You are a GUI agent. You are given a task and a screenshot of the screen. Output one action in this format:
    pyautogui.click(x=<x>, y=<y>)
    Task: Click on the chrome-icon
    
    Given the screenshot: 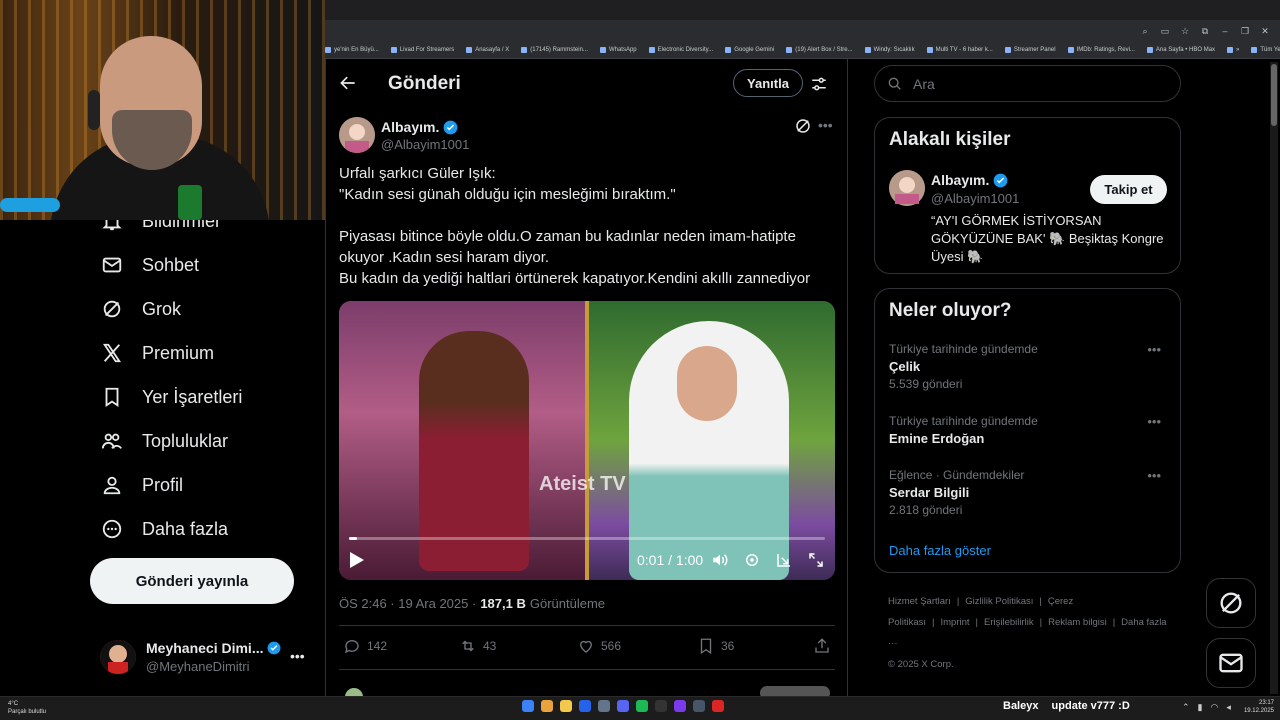 What is the action you would take?
    pyautogui.click(x=547, y=706)
    